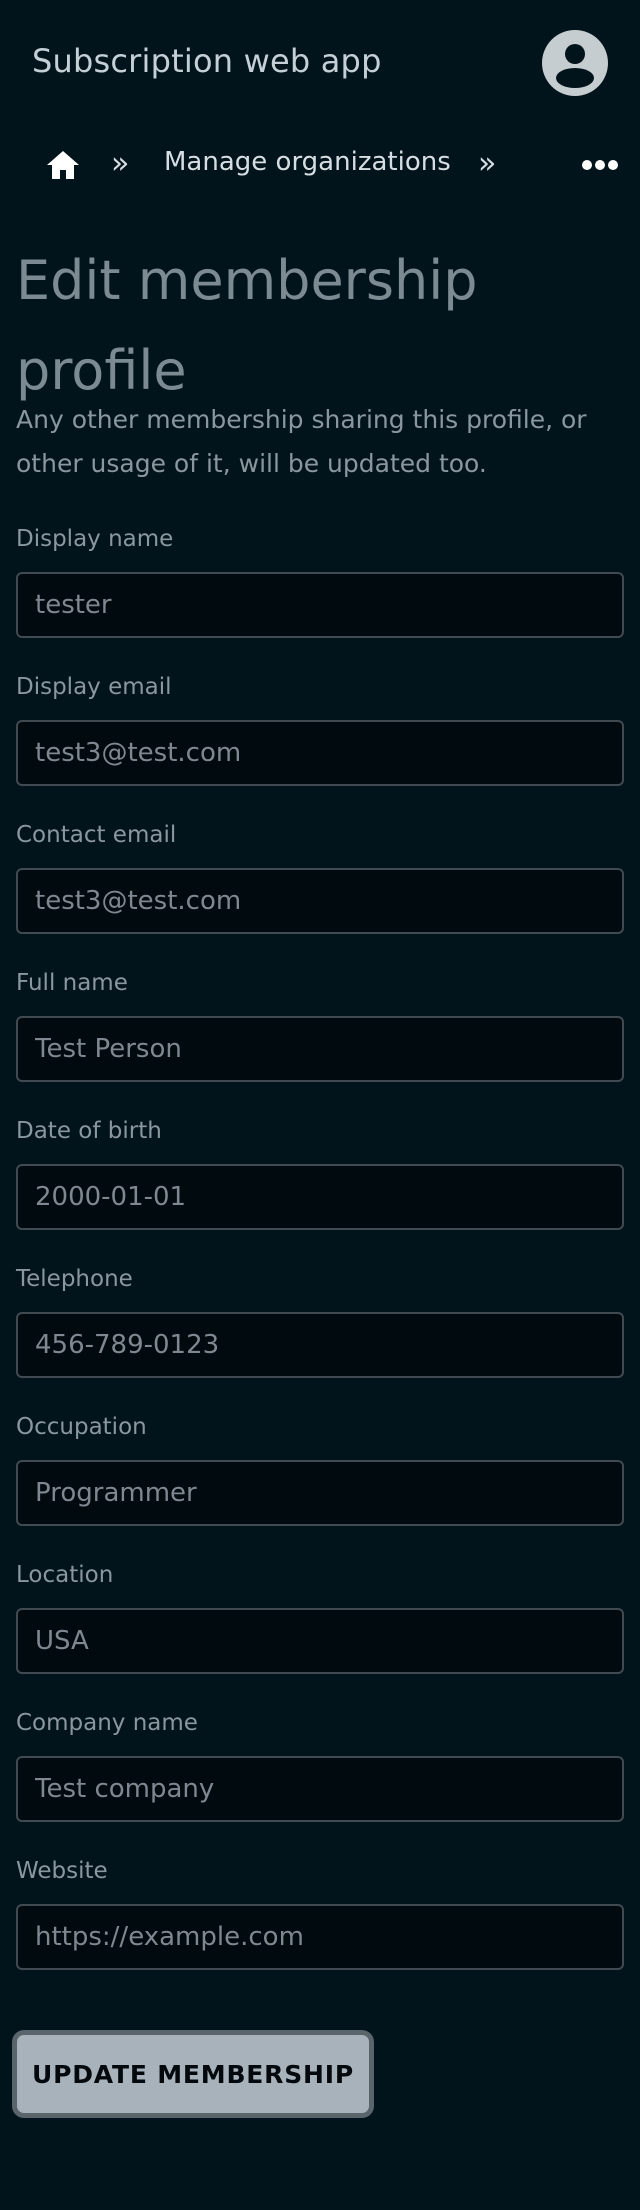 This screenshot has width=640, height=2210. What do you see at coordinates (320, 1197) in the screenshot?
I see `date-of-birth-input` at bounding box center [320, 1197].